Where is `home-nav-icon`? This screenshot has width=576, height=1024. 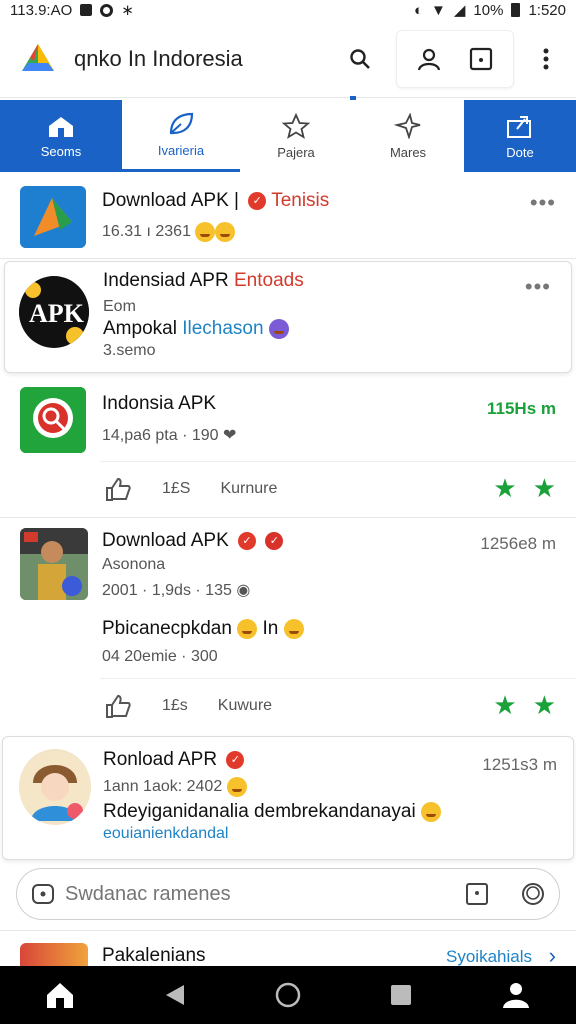 home-nav-icon is located at coordinates (60, 995).